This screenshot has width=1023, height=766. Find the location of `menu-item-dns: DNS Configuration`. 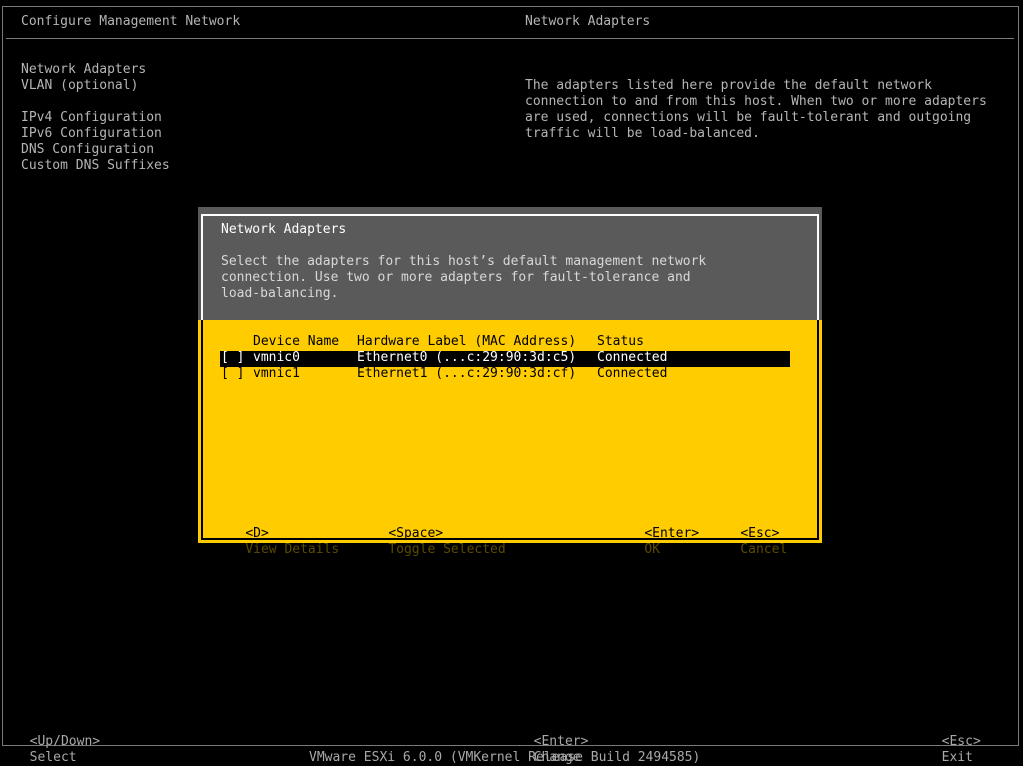

menu-item-dns: DNS Configuration is located at coordinates (87, 150).